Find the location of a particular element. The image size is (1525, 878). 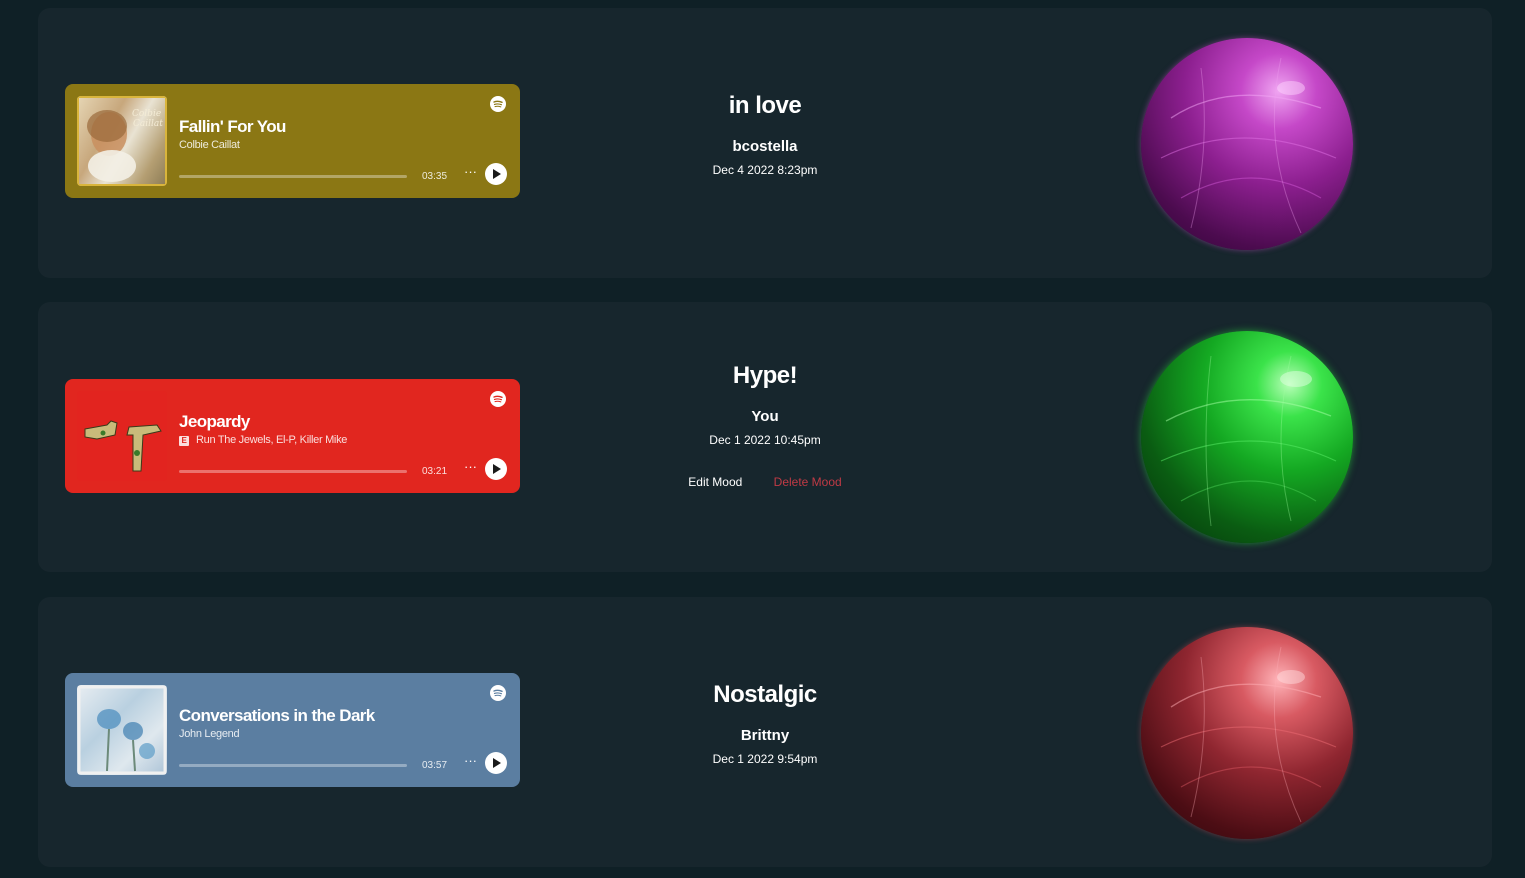

mood-author: bcostella is located at coordinates (765, 146).